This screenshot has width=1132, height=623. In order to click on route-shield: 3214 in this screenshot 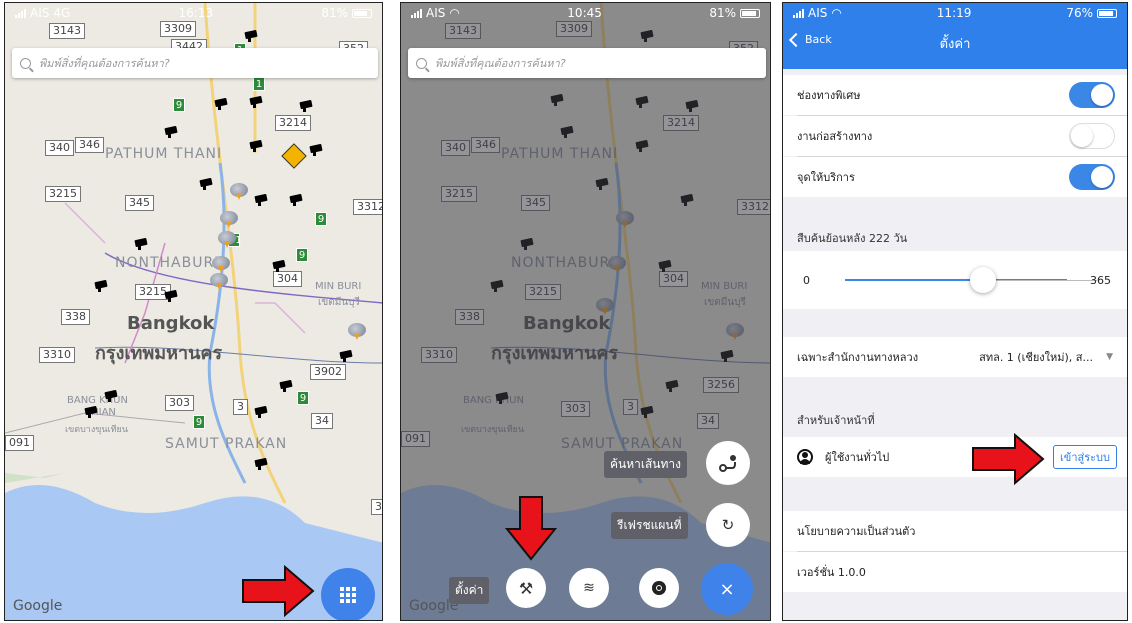, I will do `click(293, 123)`.